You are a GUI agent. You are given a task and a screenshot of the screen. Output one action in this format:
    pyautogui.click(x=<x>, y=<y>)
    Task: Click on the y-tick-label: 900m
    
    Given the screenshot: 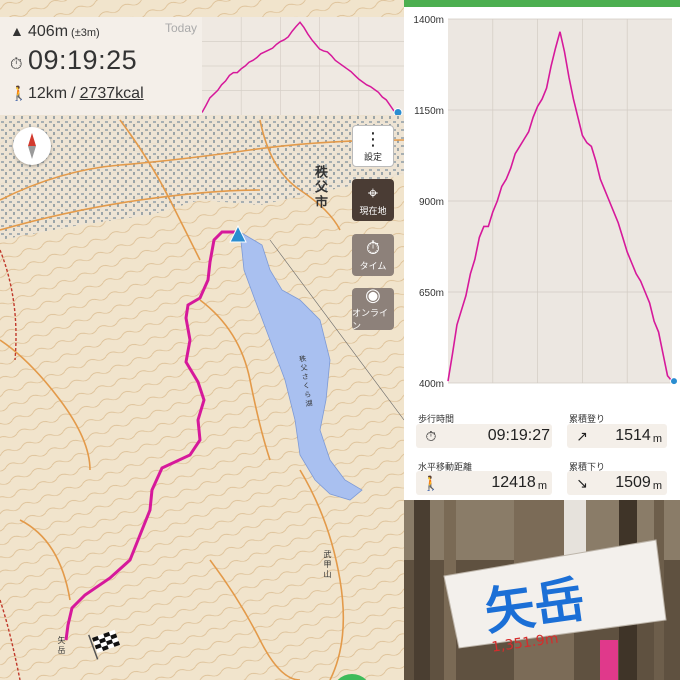 What is the action you would take?
    pyautogui.click(x=431, y=202)
    